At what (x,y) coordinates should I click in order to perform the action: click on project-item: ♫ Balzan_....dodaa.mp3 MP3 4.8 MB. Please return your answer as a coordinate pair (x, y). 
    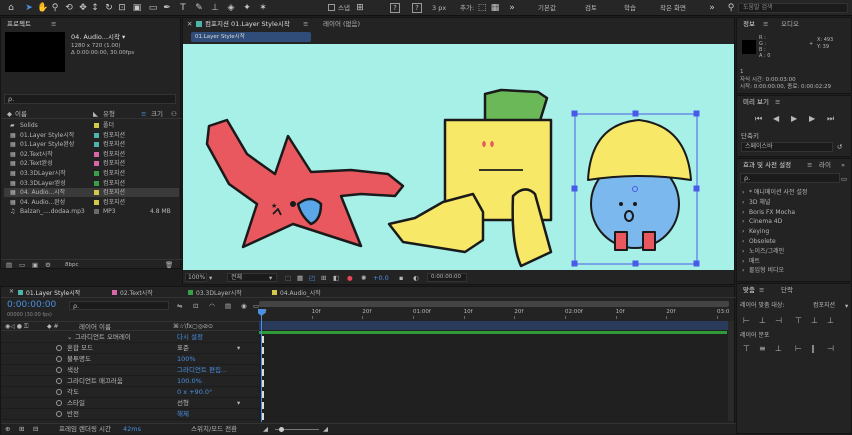
    Looking at the image, I should click on (91, 211).